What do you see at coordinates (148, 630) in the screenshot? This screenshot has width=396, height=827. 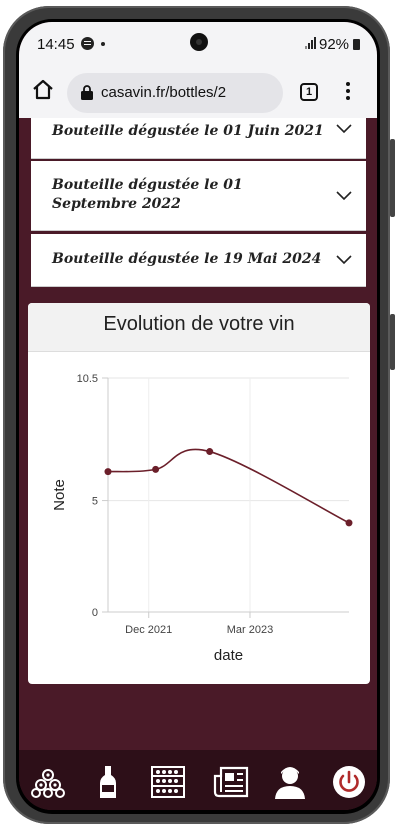 I see `x-tick-label: Dec 2021` at bounding box center [148, 630].